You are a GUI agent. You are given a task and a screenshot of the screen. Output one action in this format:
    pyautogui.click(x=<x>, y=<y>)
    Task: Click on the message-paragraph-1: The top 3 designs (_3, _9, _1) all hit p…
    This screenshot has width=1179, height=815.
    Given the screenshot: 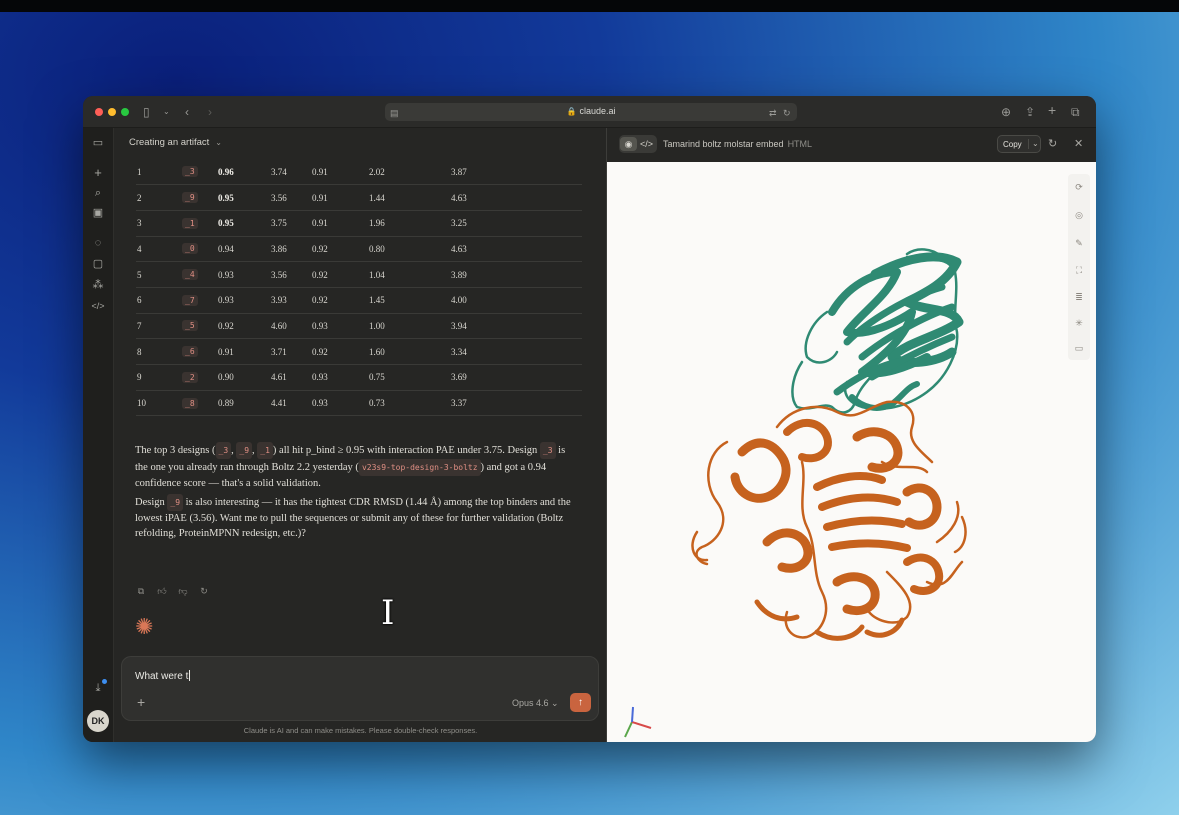 What is the action you would take?
    pyautogui.click(x=357, y=466)
    